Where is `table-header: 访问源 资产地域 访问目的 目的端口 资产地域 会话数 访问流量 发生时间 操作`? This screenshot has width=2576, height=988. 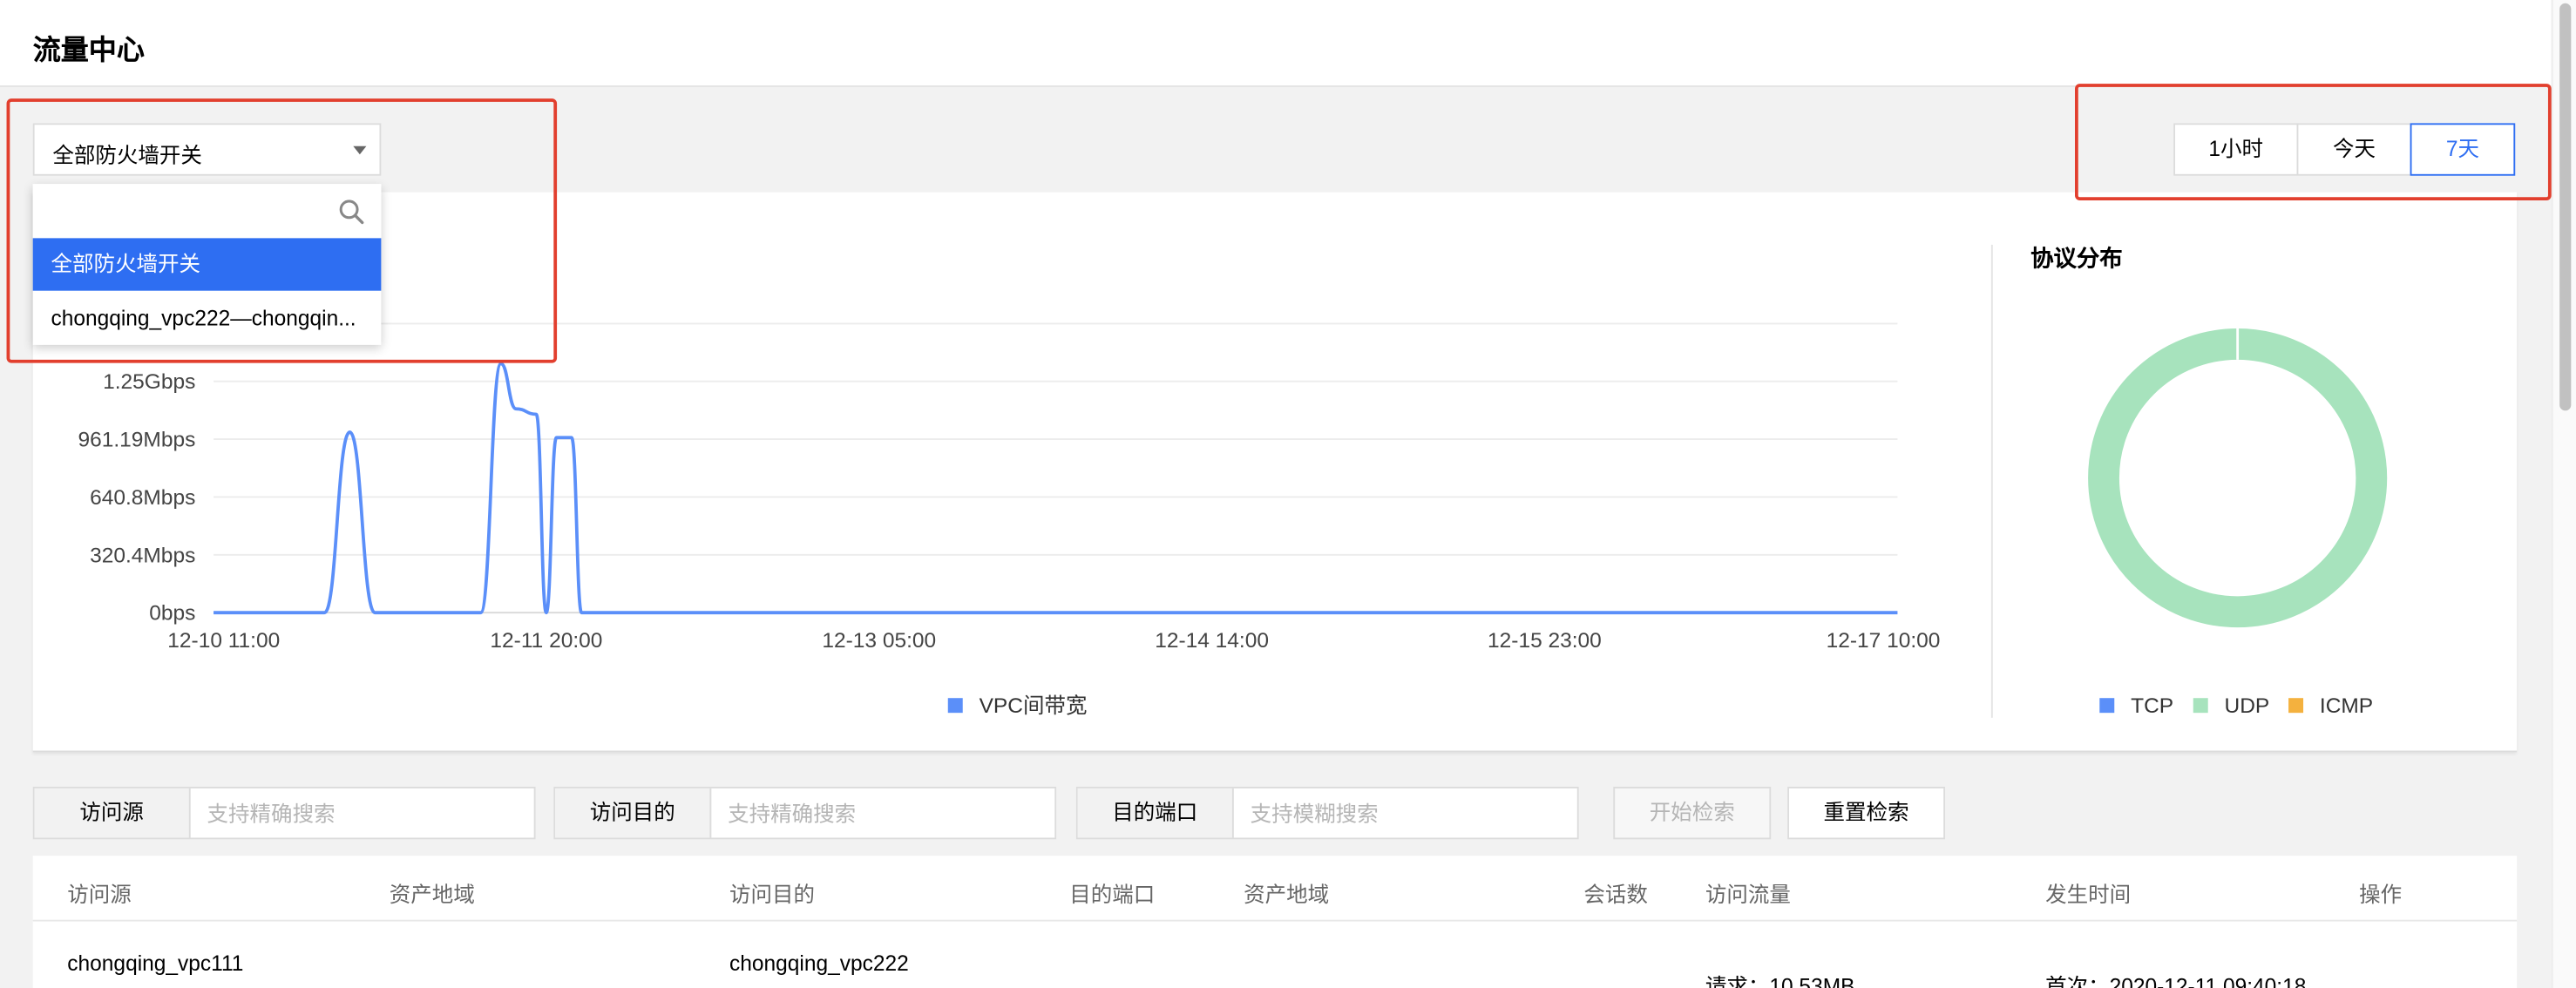 table-header: 访问源 资产地域 访问目的 目的端口 资产地域 会话数 访问流量 发生时间 操作 is located at coordinates (1275, 889).